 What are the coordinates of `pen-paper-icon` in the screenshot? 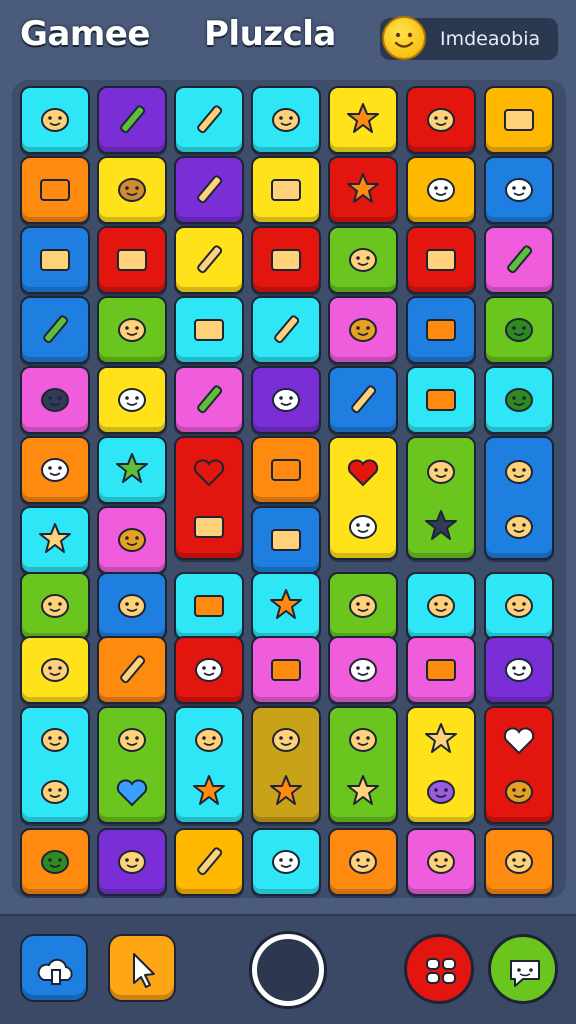 It's located at (209, 400).